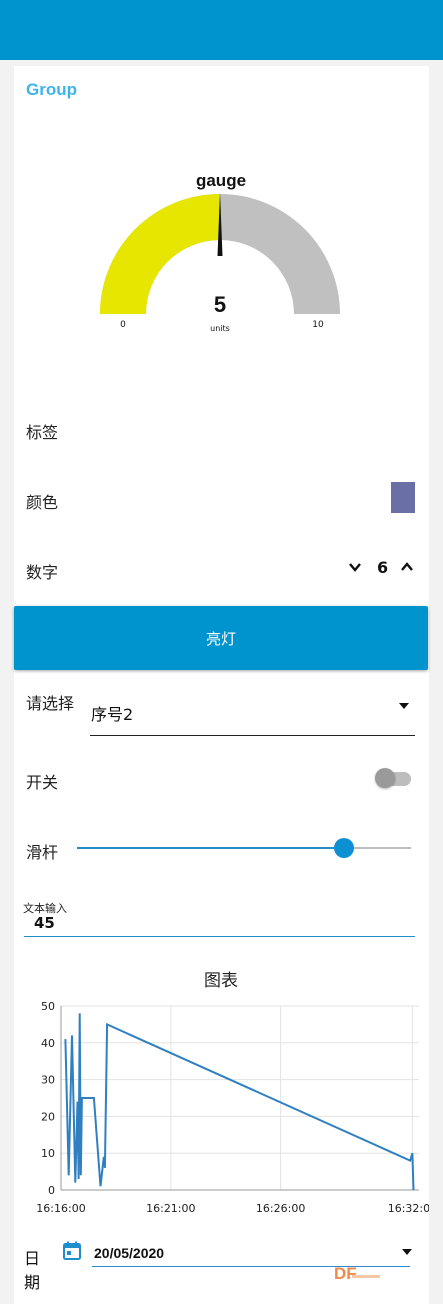 This screenshot has width=443, height=1304. I want to click on chevron-up-icon, so click(407, 567).